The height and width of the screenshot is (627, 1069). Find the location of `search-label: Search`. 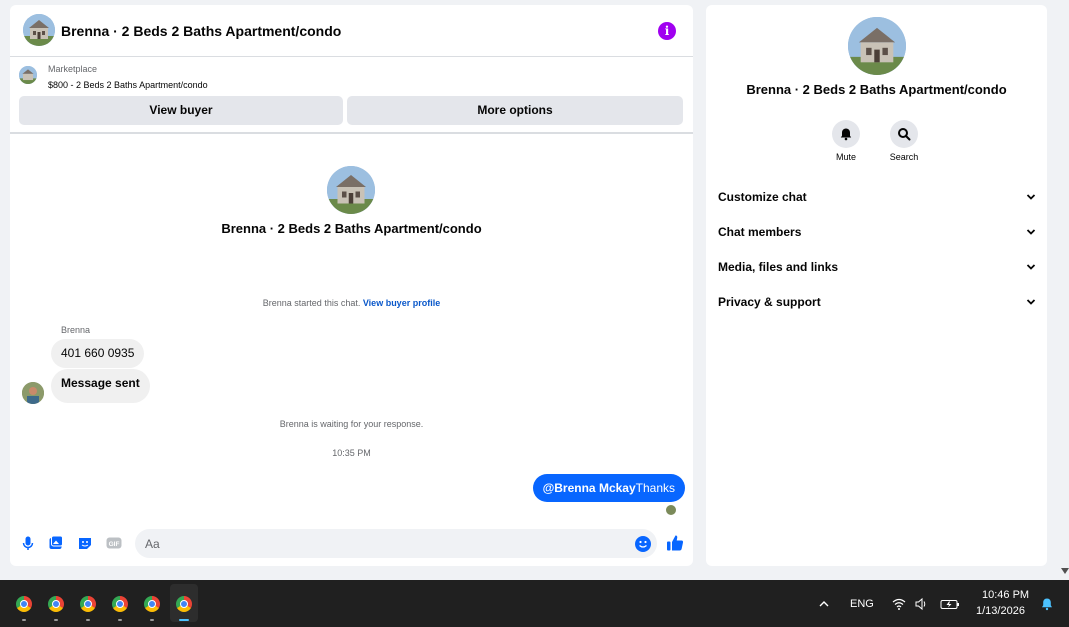

search-label: Search is located at coordinates (904, 157).